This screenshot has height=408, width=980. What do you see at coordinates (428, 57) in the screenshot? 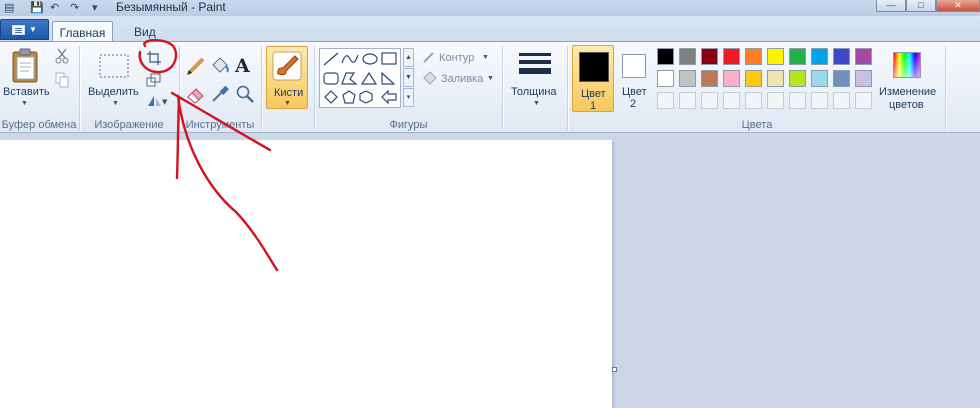
I see `outline-icon` at bounding box center [428, 57].